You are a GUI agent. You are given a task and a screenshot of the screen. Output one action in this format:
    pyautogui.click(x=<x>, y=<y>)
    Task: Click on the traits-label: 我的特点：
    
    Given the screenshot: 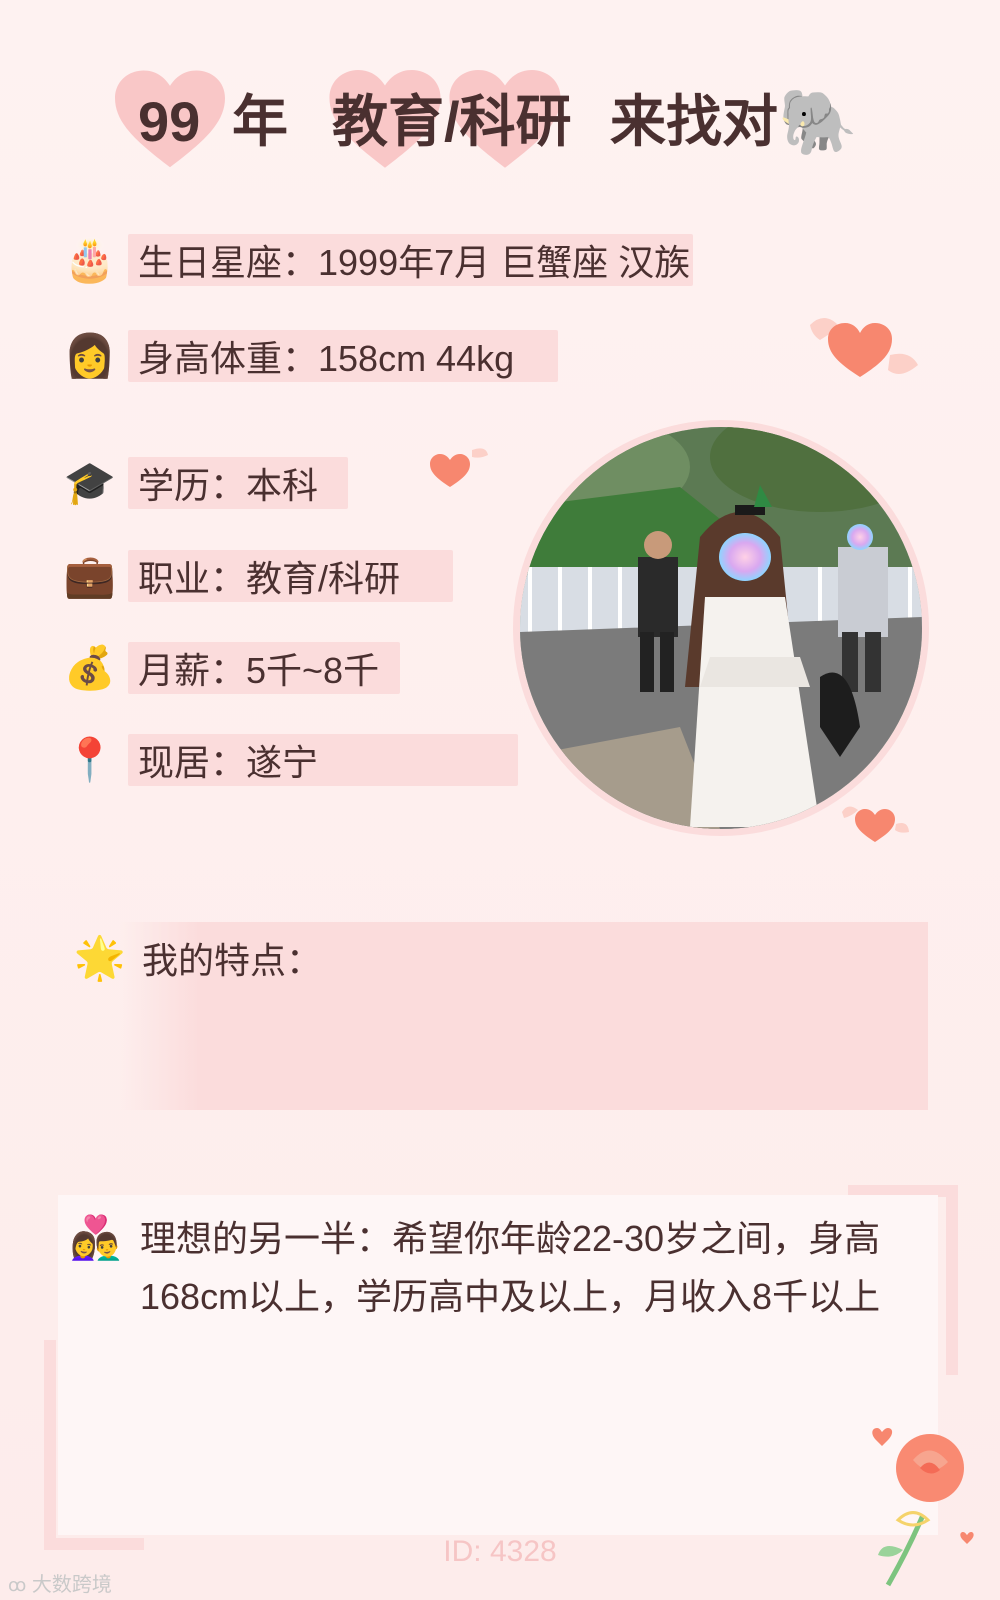 What is the action you would take?
    pyautogui.click(x=232, y=960)
    